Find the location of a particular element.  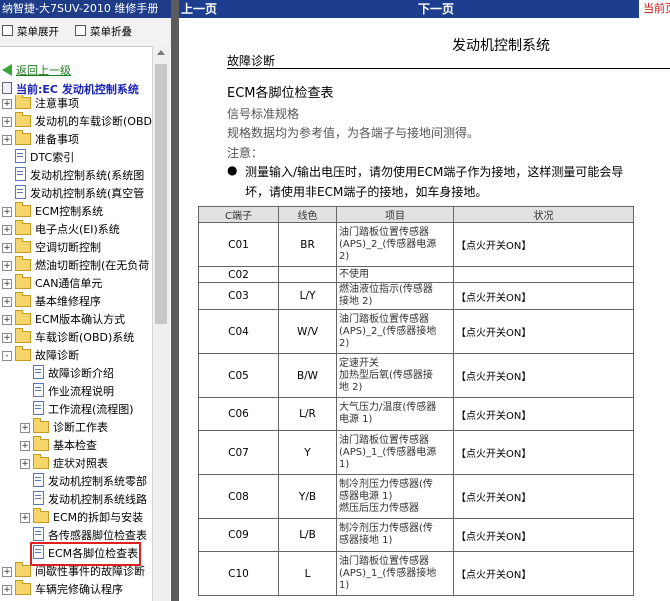

tree-scrollbar is located at coordinates (161, 323).